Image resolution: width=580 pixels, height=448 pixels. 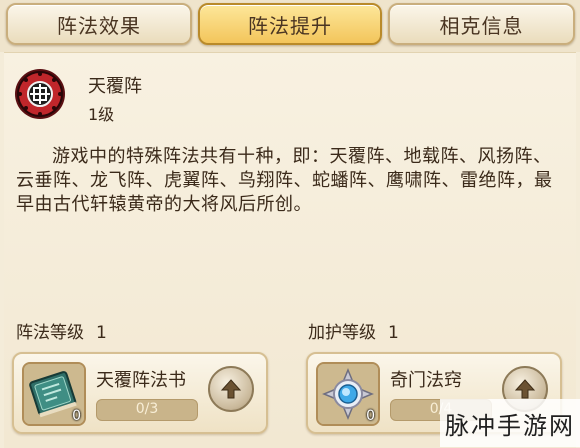 I want to click on upgrade-button, so click(x=231, y=389).